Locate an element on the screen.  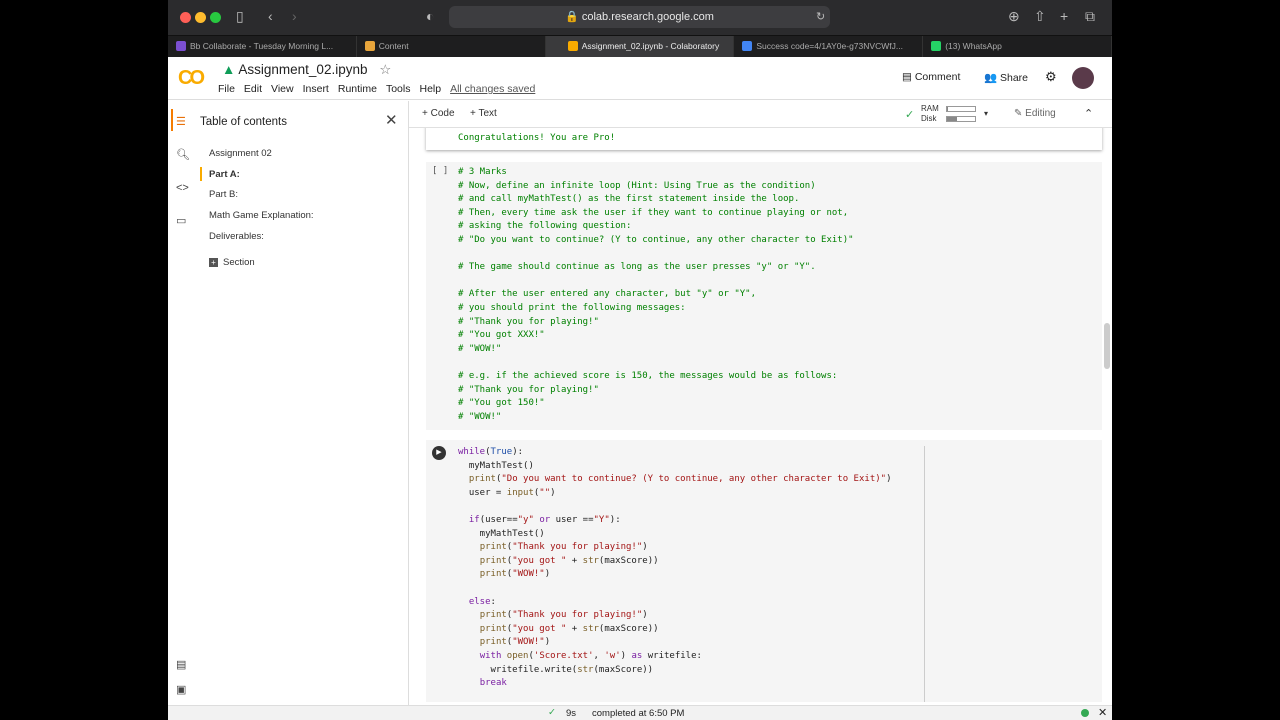
disk-bar is located at coordinates (961, 119).